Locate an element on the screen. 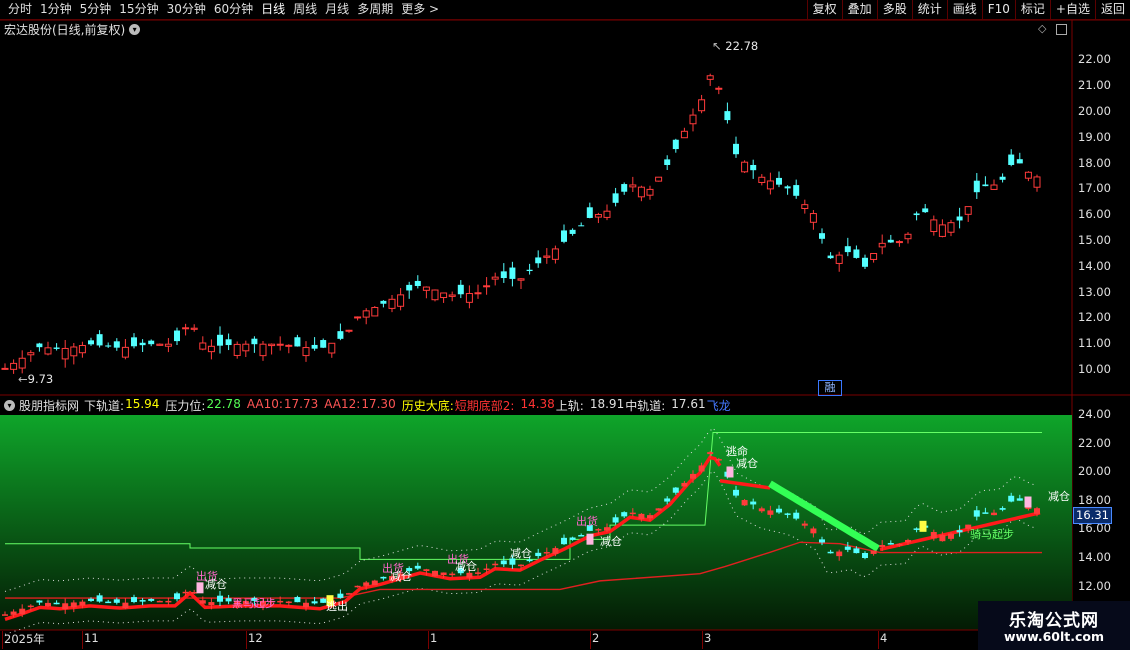  indicator-value: 压力位: is located at coordinates (185, 405).